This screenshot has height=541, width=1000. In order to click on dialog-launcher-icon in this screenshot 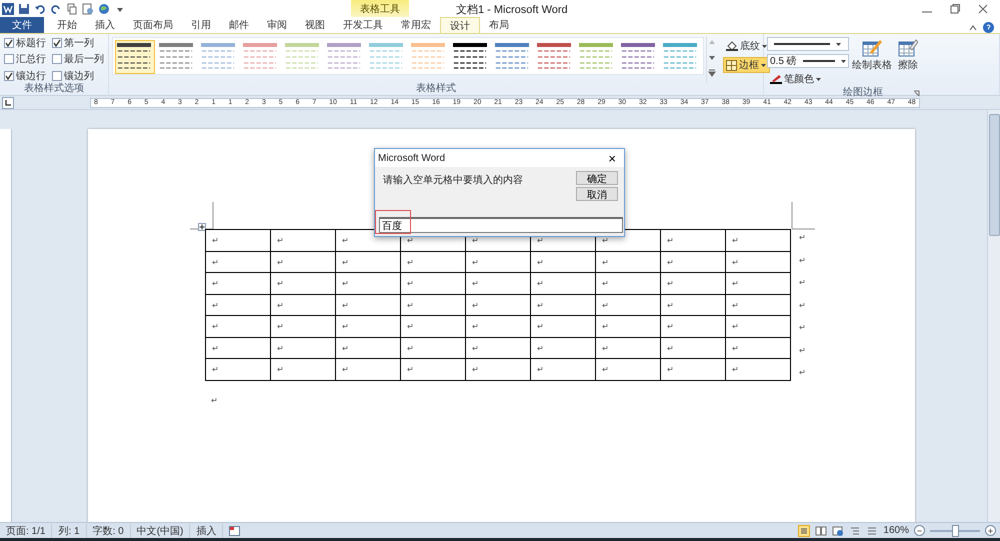, I will do `click(916, 93)`.